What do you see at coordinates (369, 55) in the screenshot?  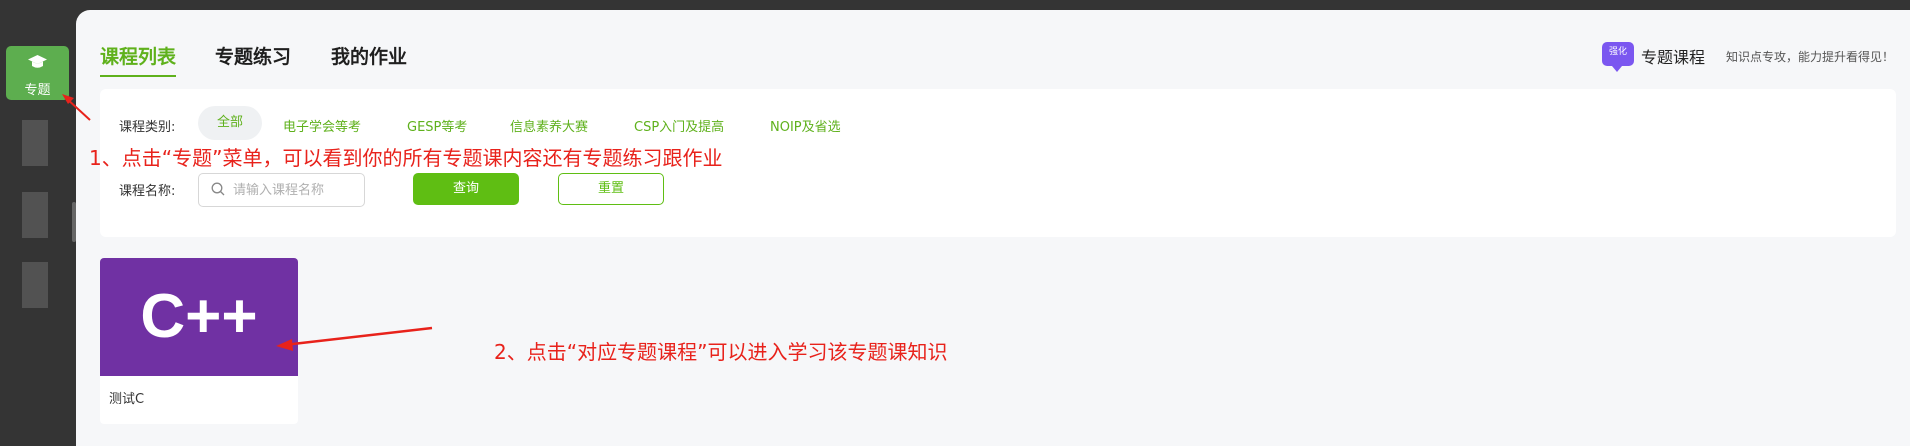 I see `tab-my-homework: 我的作业` at bounding box center [369, 55].